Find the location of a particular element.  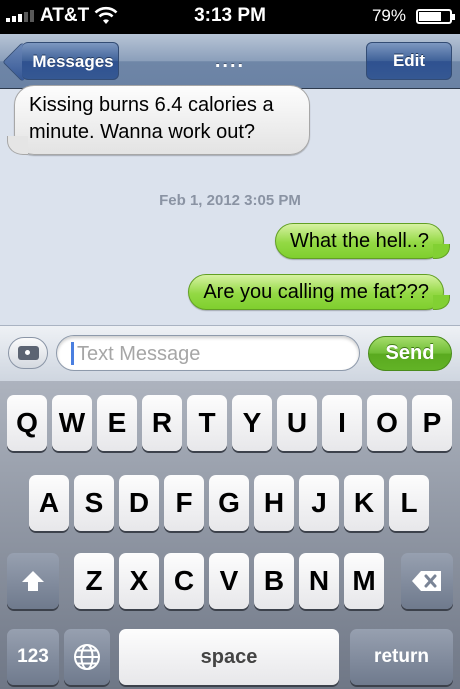

key-u: U is located at coordinates (297, 423).